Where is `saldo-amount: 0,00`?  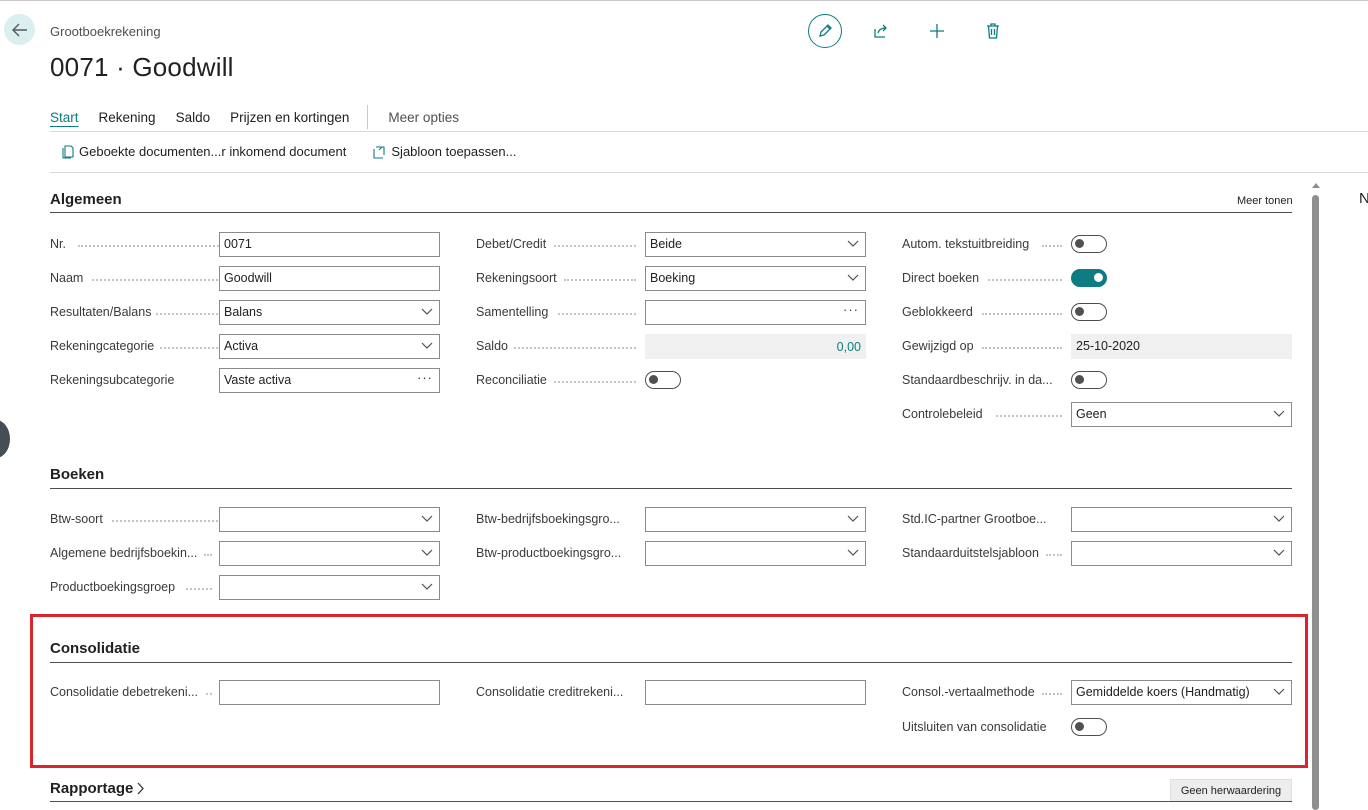
saldo-amount: 0,00 is located at coordinates (849, 347).